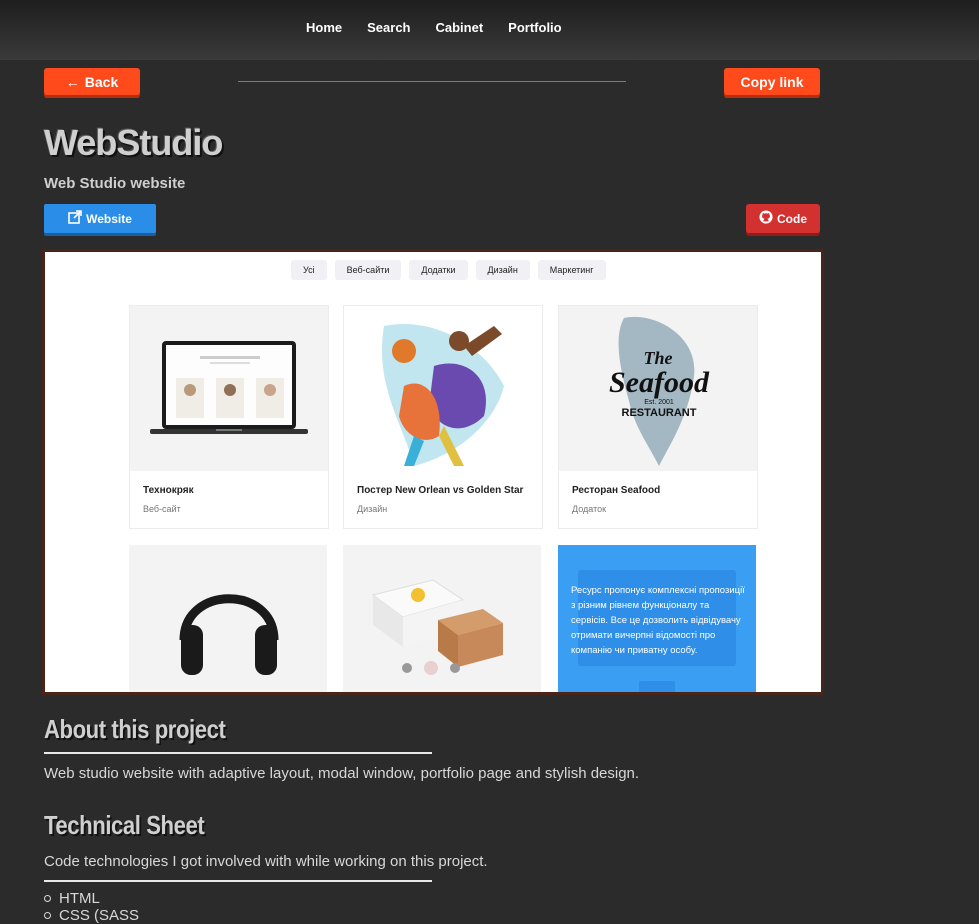 Image resolution: width=979 pixels, height=924 pixels. I want to click on code-button-label: Code, so click(792, 218).